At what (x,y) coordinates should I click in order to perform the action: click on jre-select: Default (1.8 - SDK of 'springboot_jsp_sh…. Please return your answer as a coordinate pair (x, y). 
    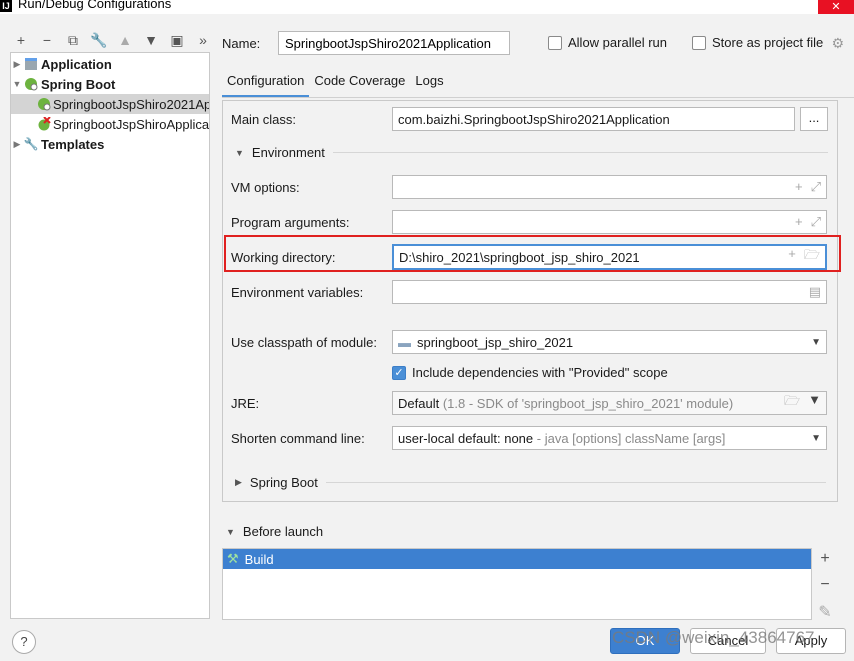
    Looking at the image, I should click on (609, 403).